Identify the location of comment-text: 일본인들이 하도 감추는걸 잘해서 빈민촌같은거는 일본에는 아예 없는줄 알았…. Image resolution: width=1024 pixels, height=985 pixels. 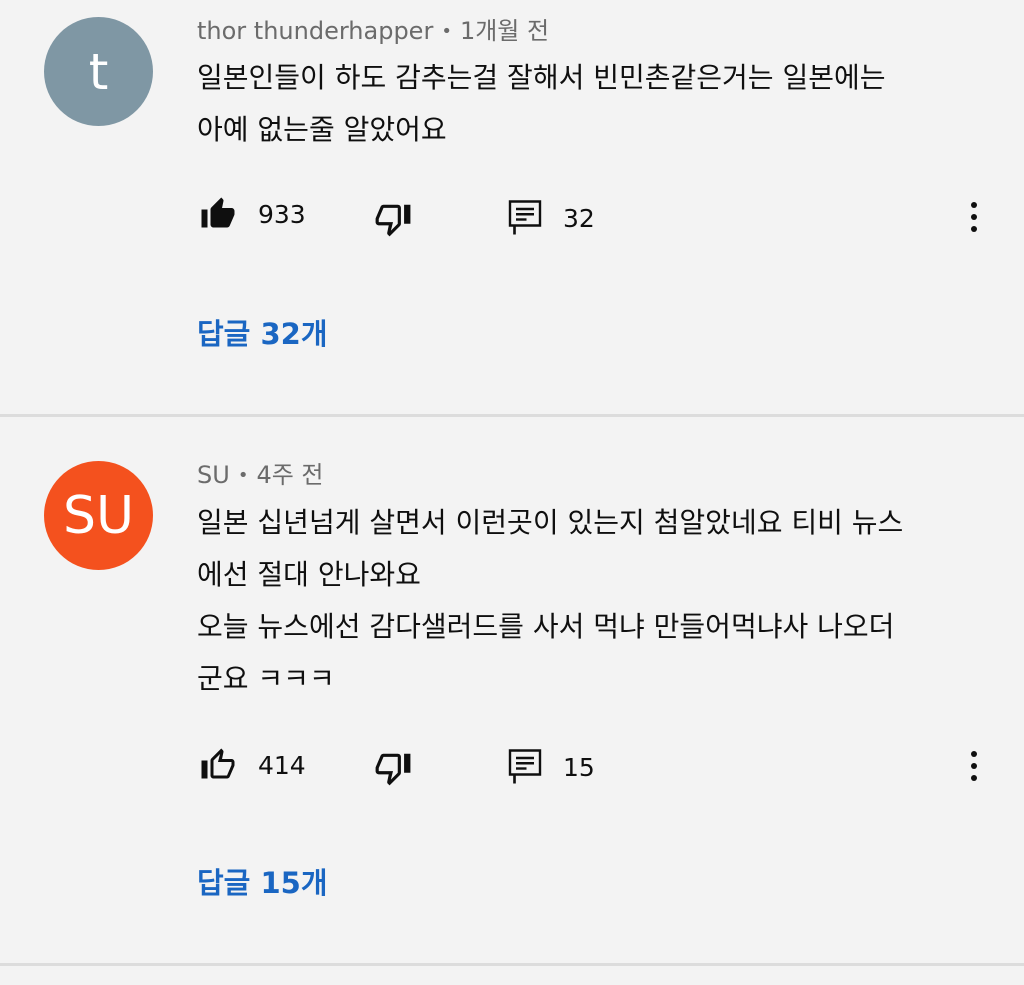
(592, 104).